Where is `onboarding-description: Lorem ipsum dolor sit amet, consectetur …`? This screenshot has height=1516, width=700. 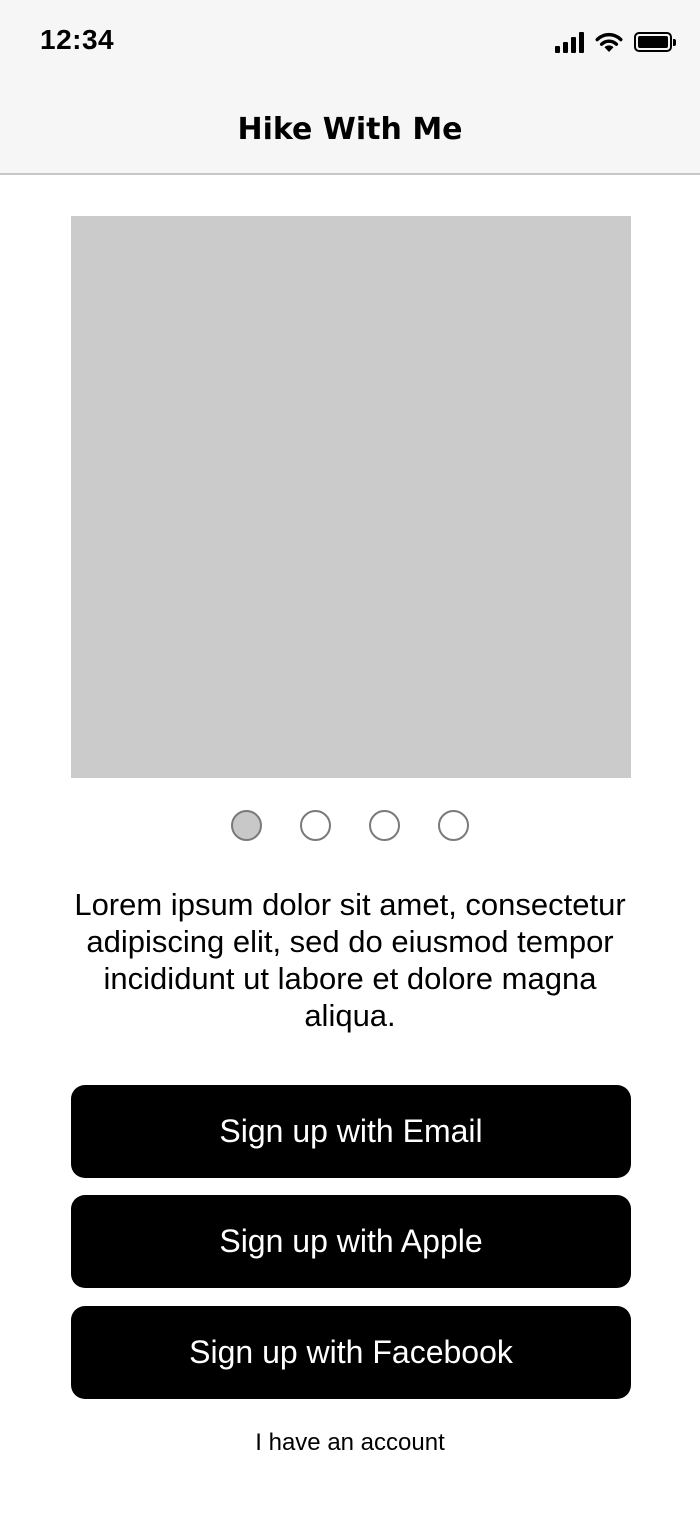 onboarding-description: Lorem ipsum dolor sit amet, consectetur … is located at coordinates (350, 960).